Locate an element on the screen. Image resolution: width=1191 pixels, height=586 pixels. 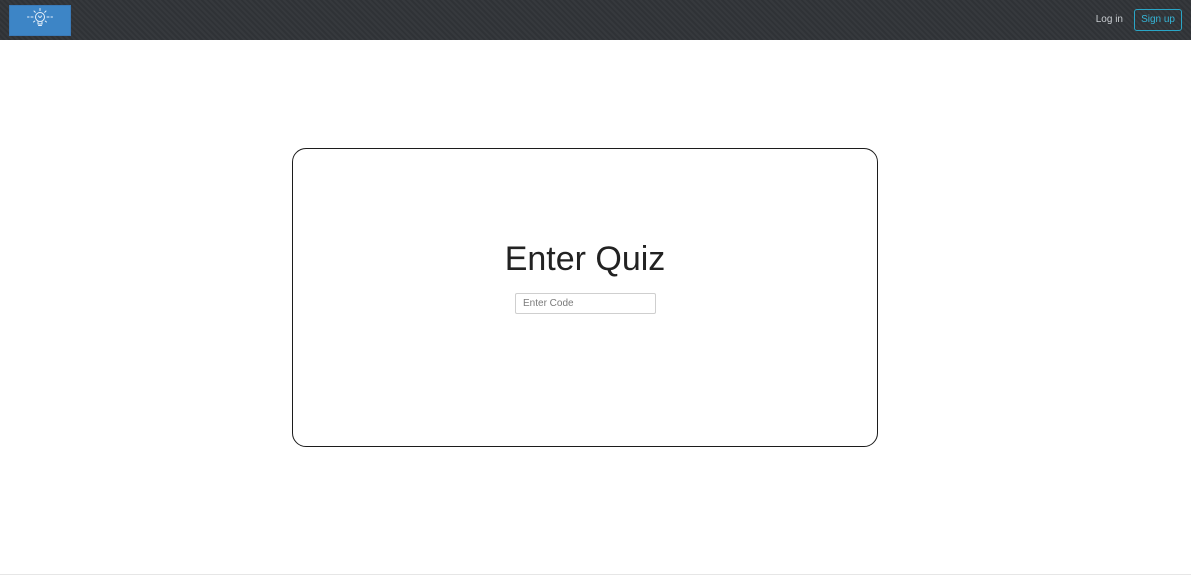
home-logo is located at coordinates (40, 20).